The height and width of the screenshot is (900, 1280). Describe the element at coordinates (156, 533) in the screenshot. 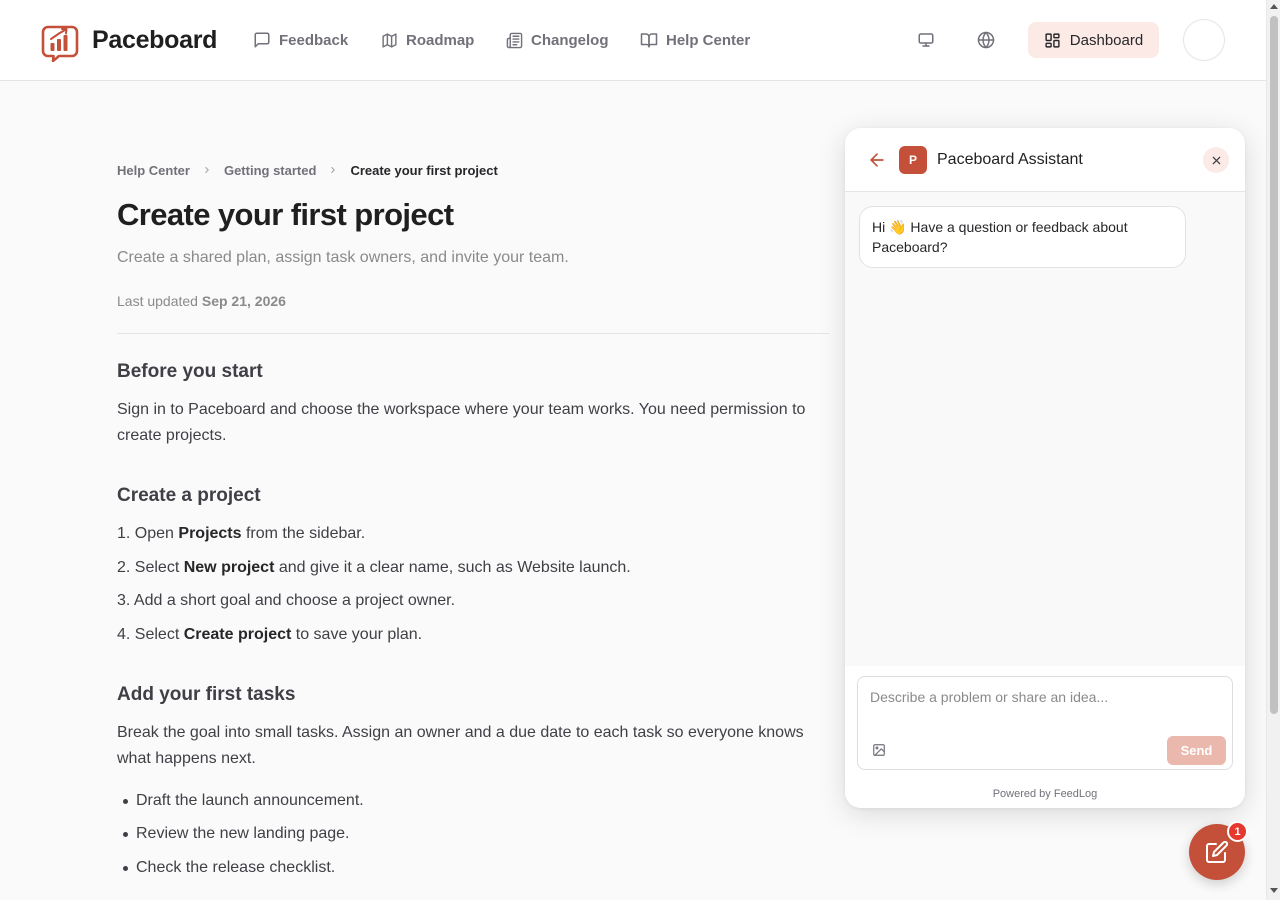

I see `step-text: Open` at that location.